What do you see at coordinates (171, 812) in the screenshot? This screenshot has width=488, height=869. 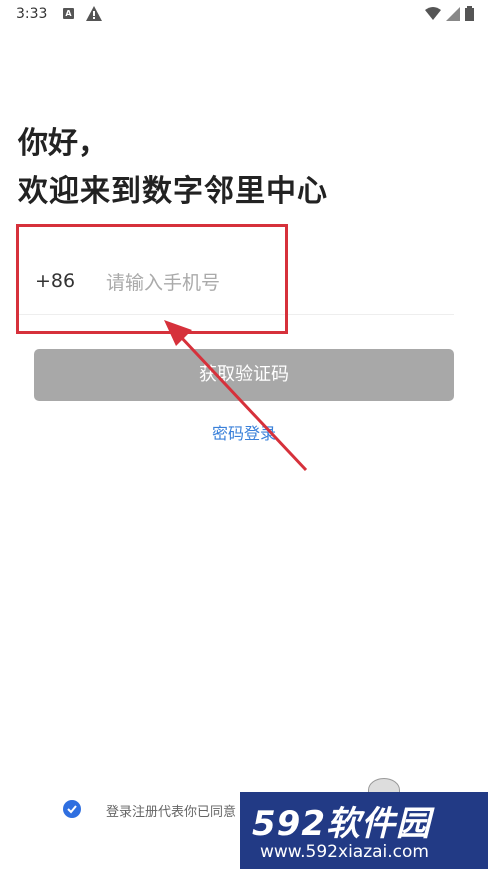 I see `agreement-text: 登录注册代表你已同意` at bounding box center [171, 812].